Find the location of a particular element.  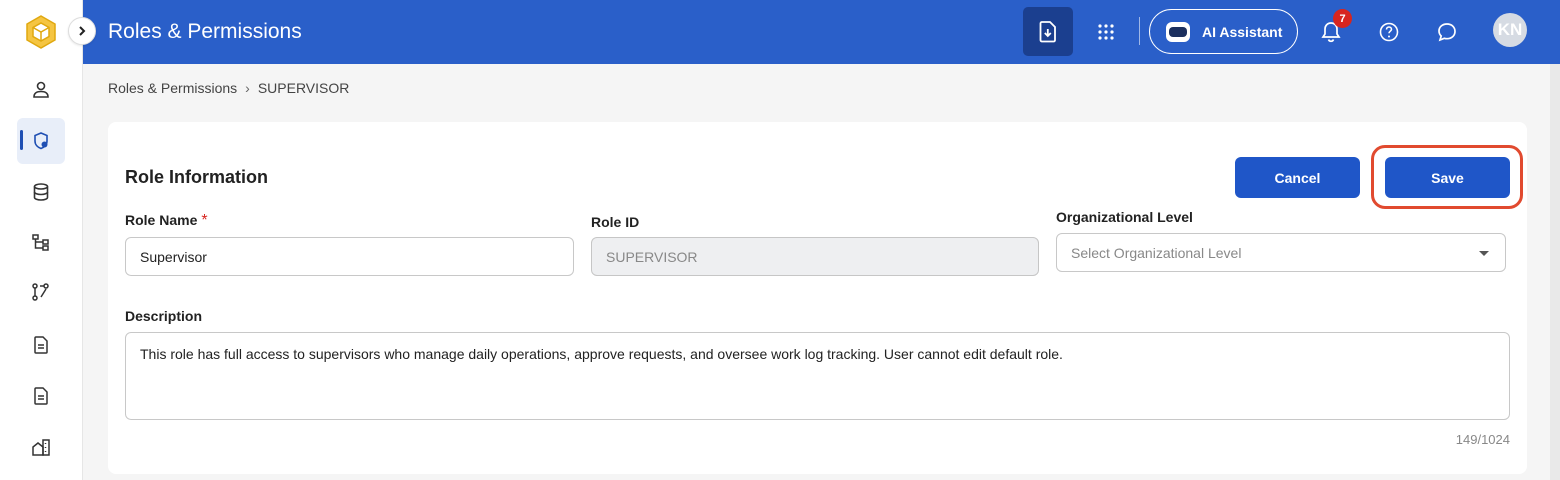

sidebar-item-documents is located at coordinates (41, 345).